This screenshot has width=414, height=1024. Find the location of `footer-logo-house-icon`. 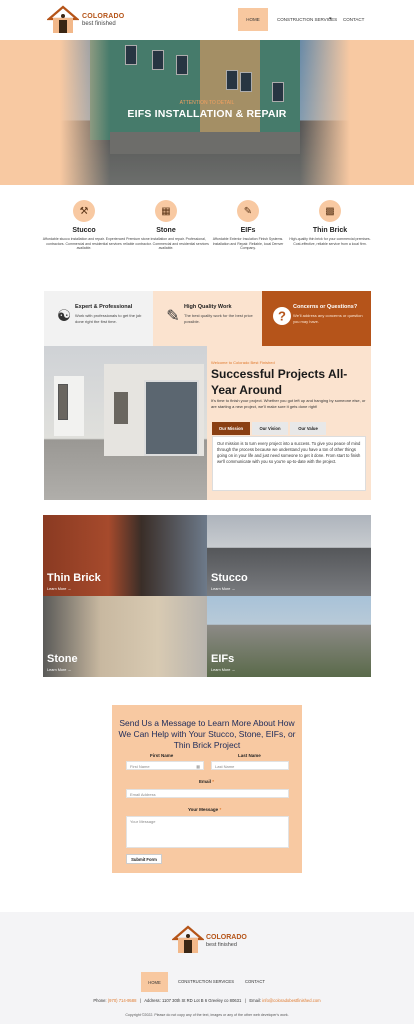

footer-logo-house-icon is located at coordinates (188, 940).